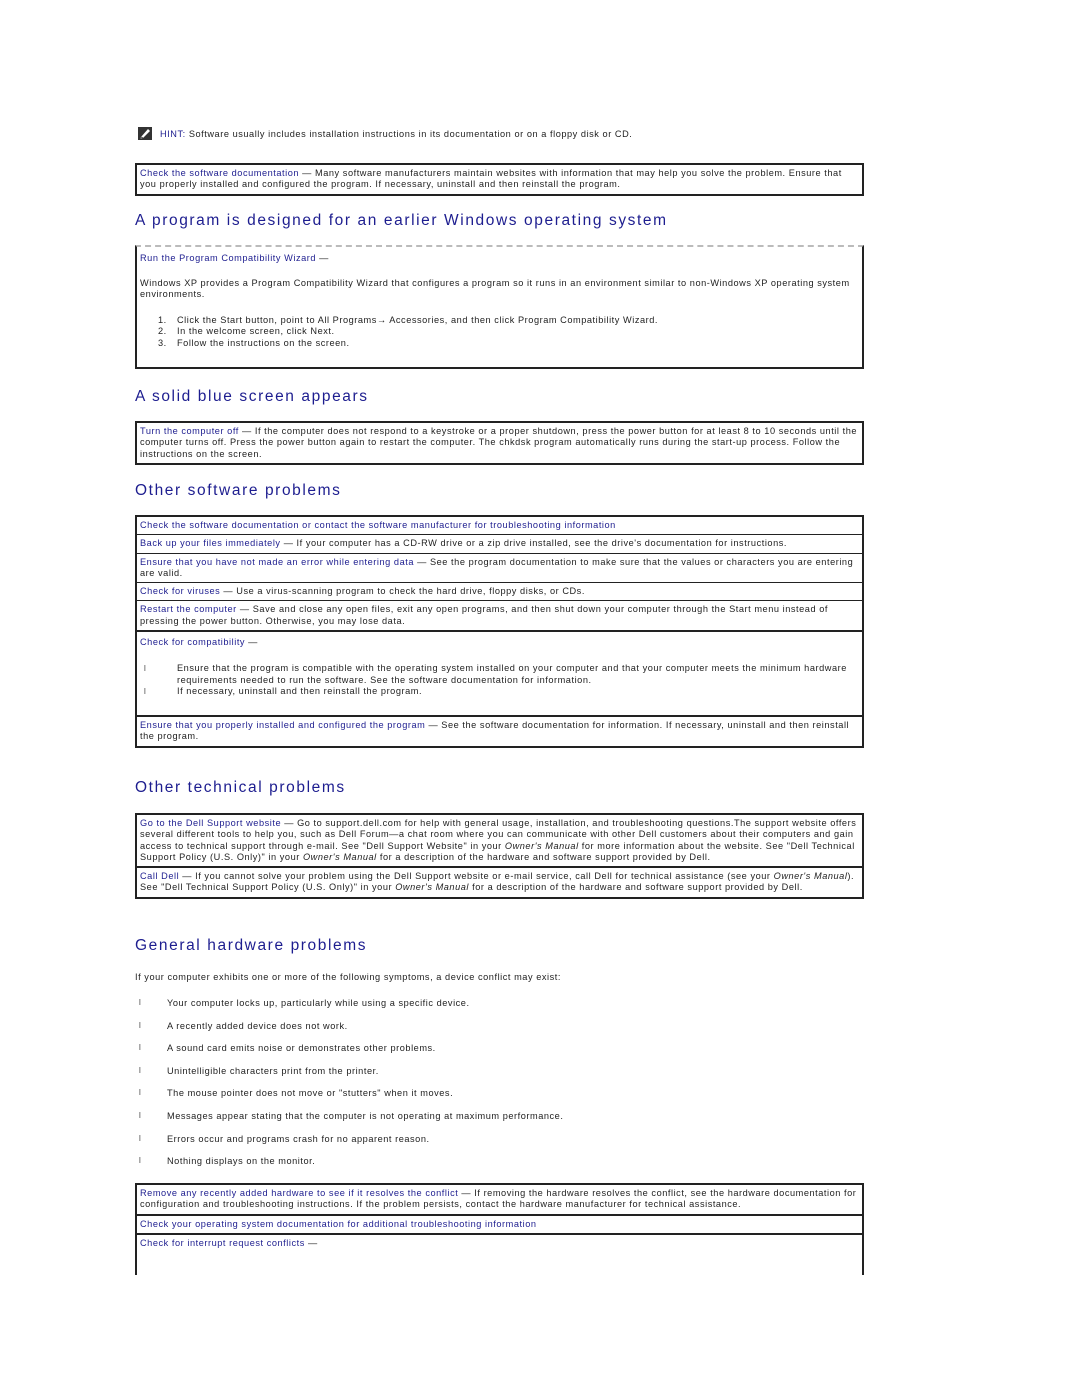 The image size is (1080, 1397). I want to click on step-text: Follow the instructions on the screen., so click(263, 342).